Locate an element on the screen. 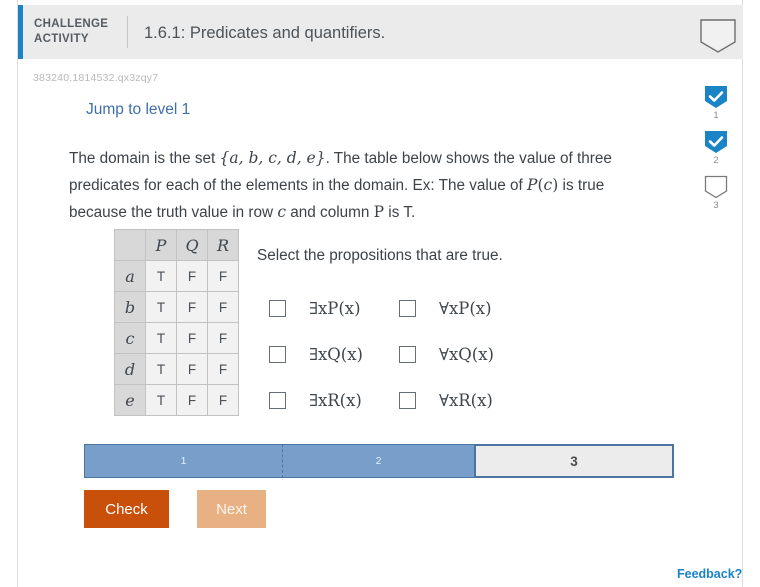 This screenshot has height=587, width=760. checkbox-forall-q is located at coordinates (407, 354).